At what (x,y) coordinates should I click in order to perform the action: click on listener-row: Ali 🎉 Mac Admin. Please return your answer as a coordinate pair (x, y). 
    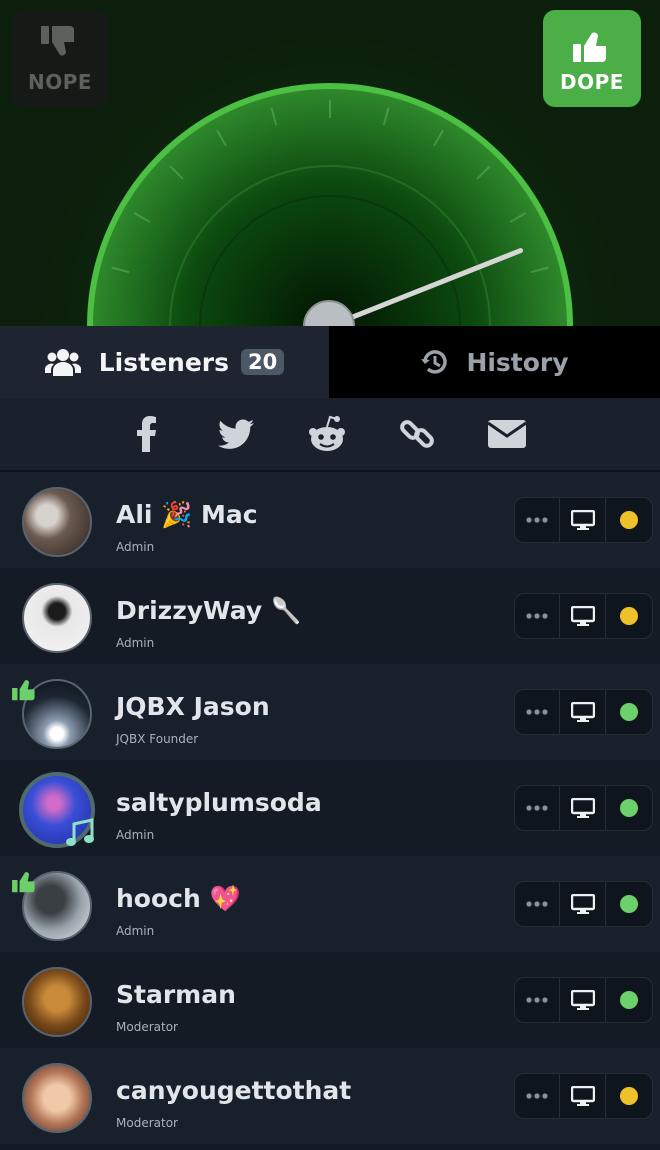
    Looking at the image, I should click on (330, 520).